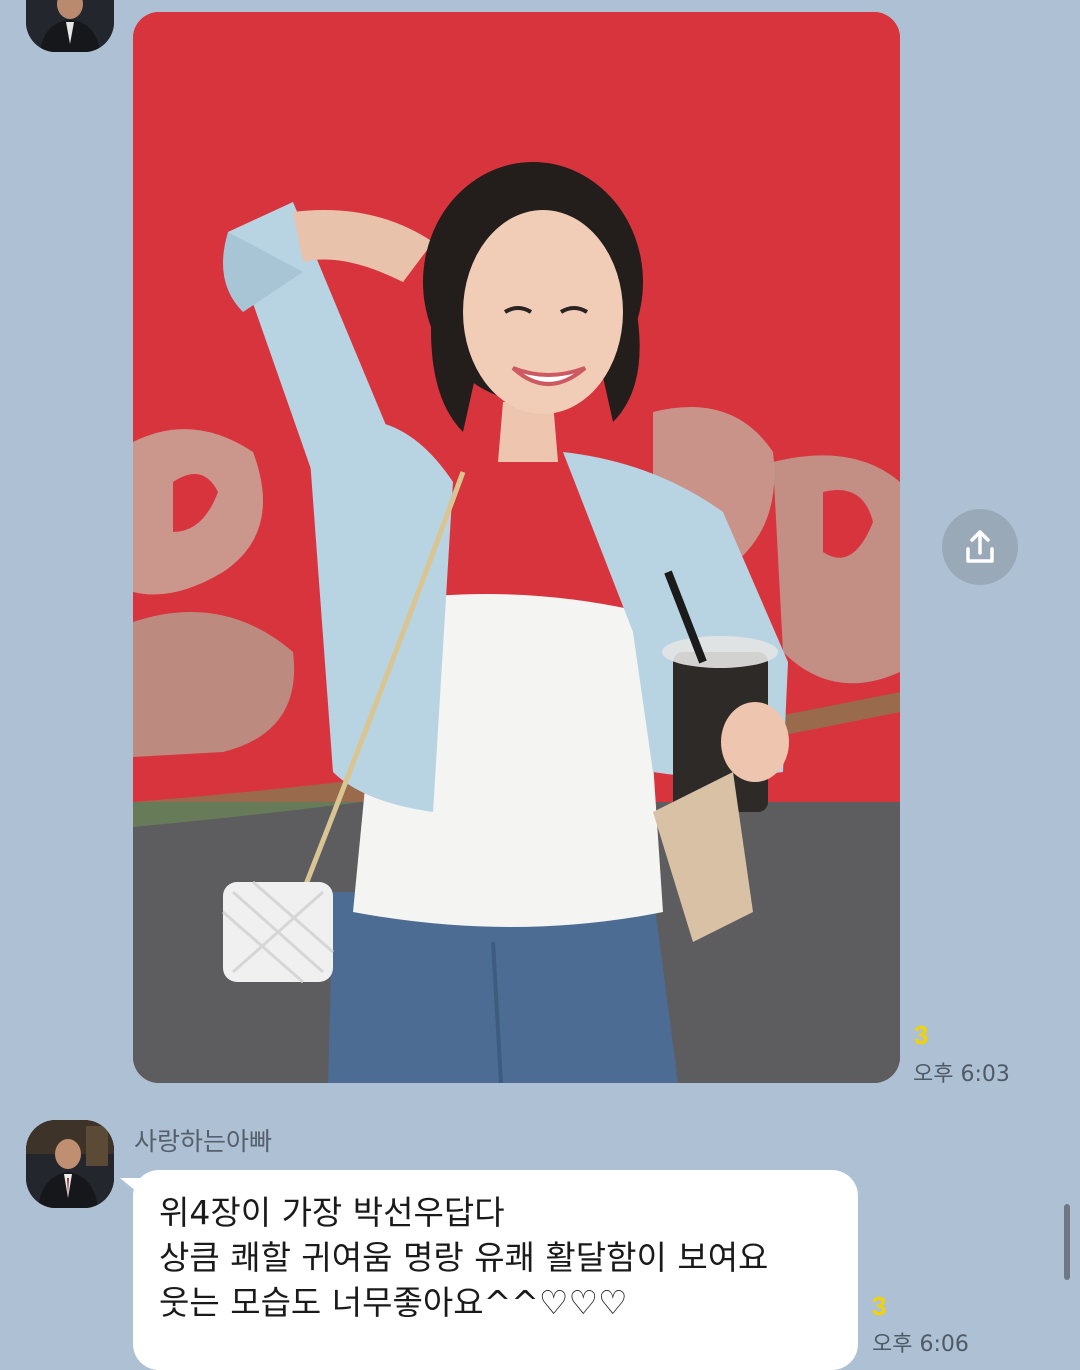 Image resolution: width=1080 pixels, height=1370 pixels. I want to click on sender-name: 사랑하는아빠, so click(203, 1141).